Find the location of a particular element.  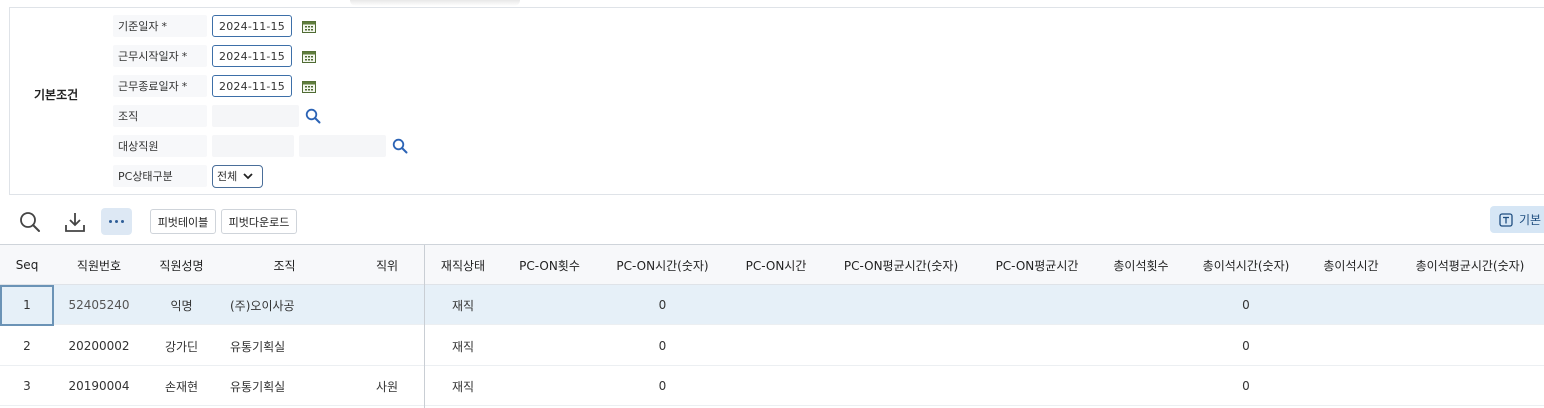

cell-employee-name: 익명 is located at coordinates (181, 305).